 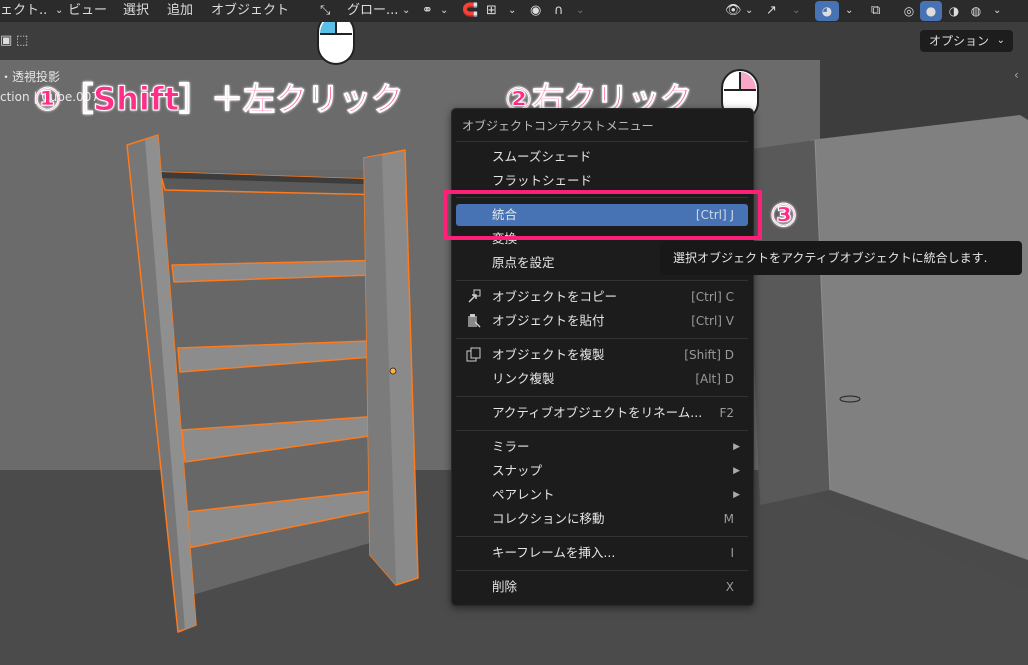 I want to click on object-origin, so click(x=393, y=371).